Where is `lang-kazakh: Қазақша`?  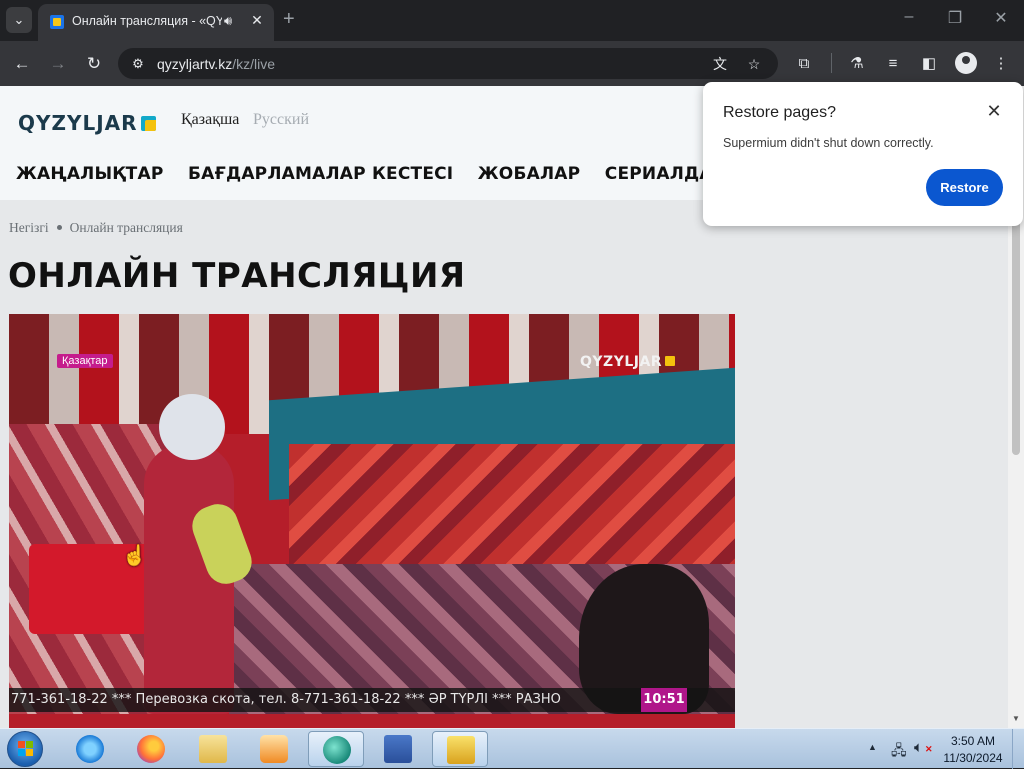 lang-kazakh: Қазақша is located at coordinates (210, 120).